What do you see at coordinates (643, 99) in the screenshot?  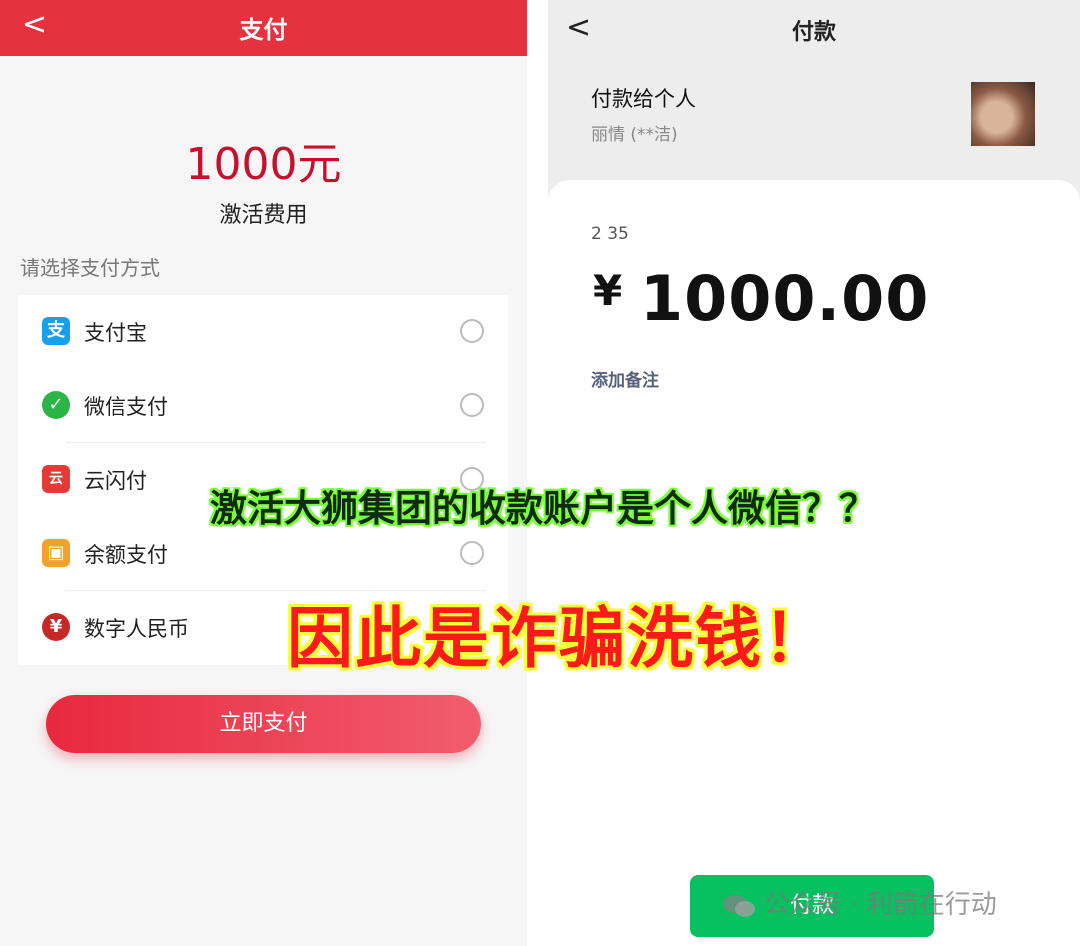 I see `payee-title: 付款给个人` at bounding box center [643, 99].